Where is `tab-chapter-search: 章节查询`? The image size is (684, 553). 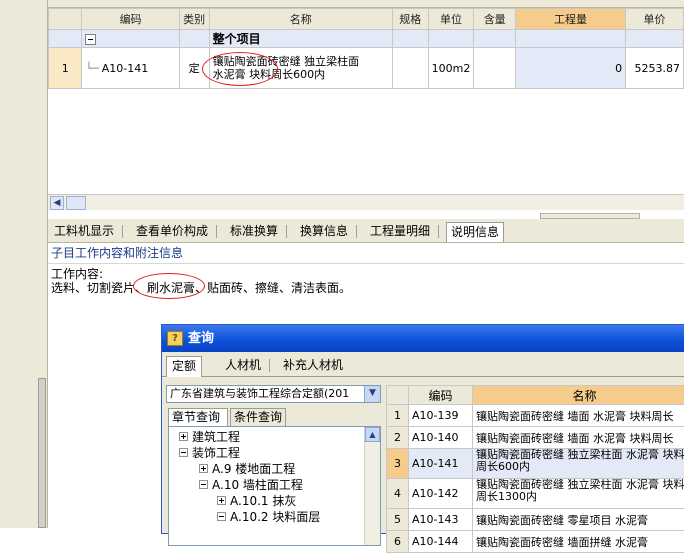 tab-chapter-search: 章节查询 is located at coordinates (198, 417).